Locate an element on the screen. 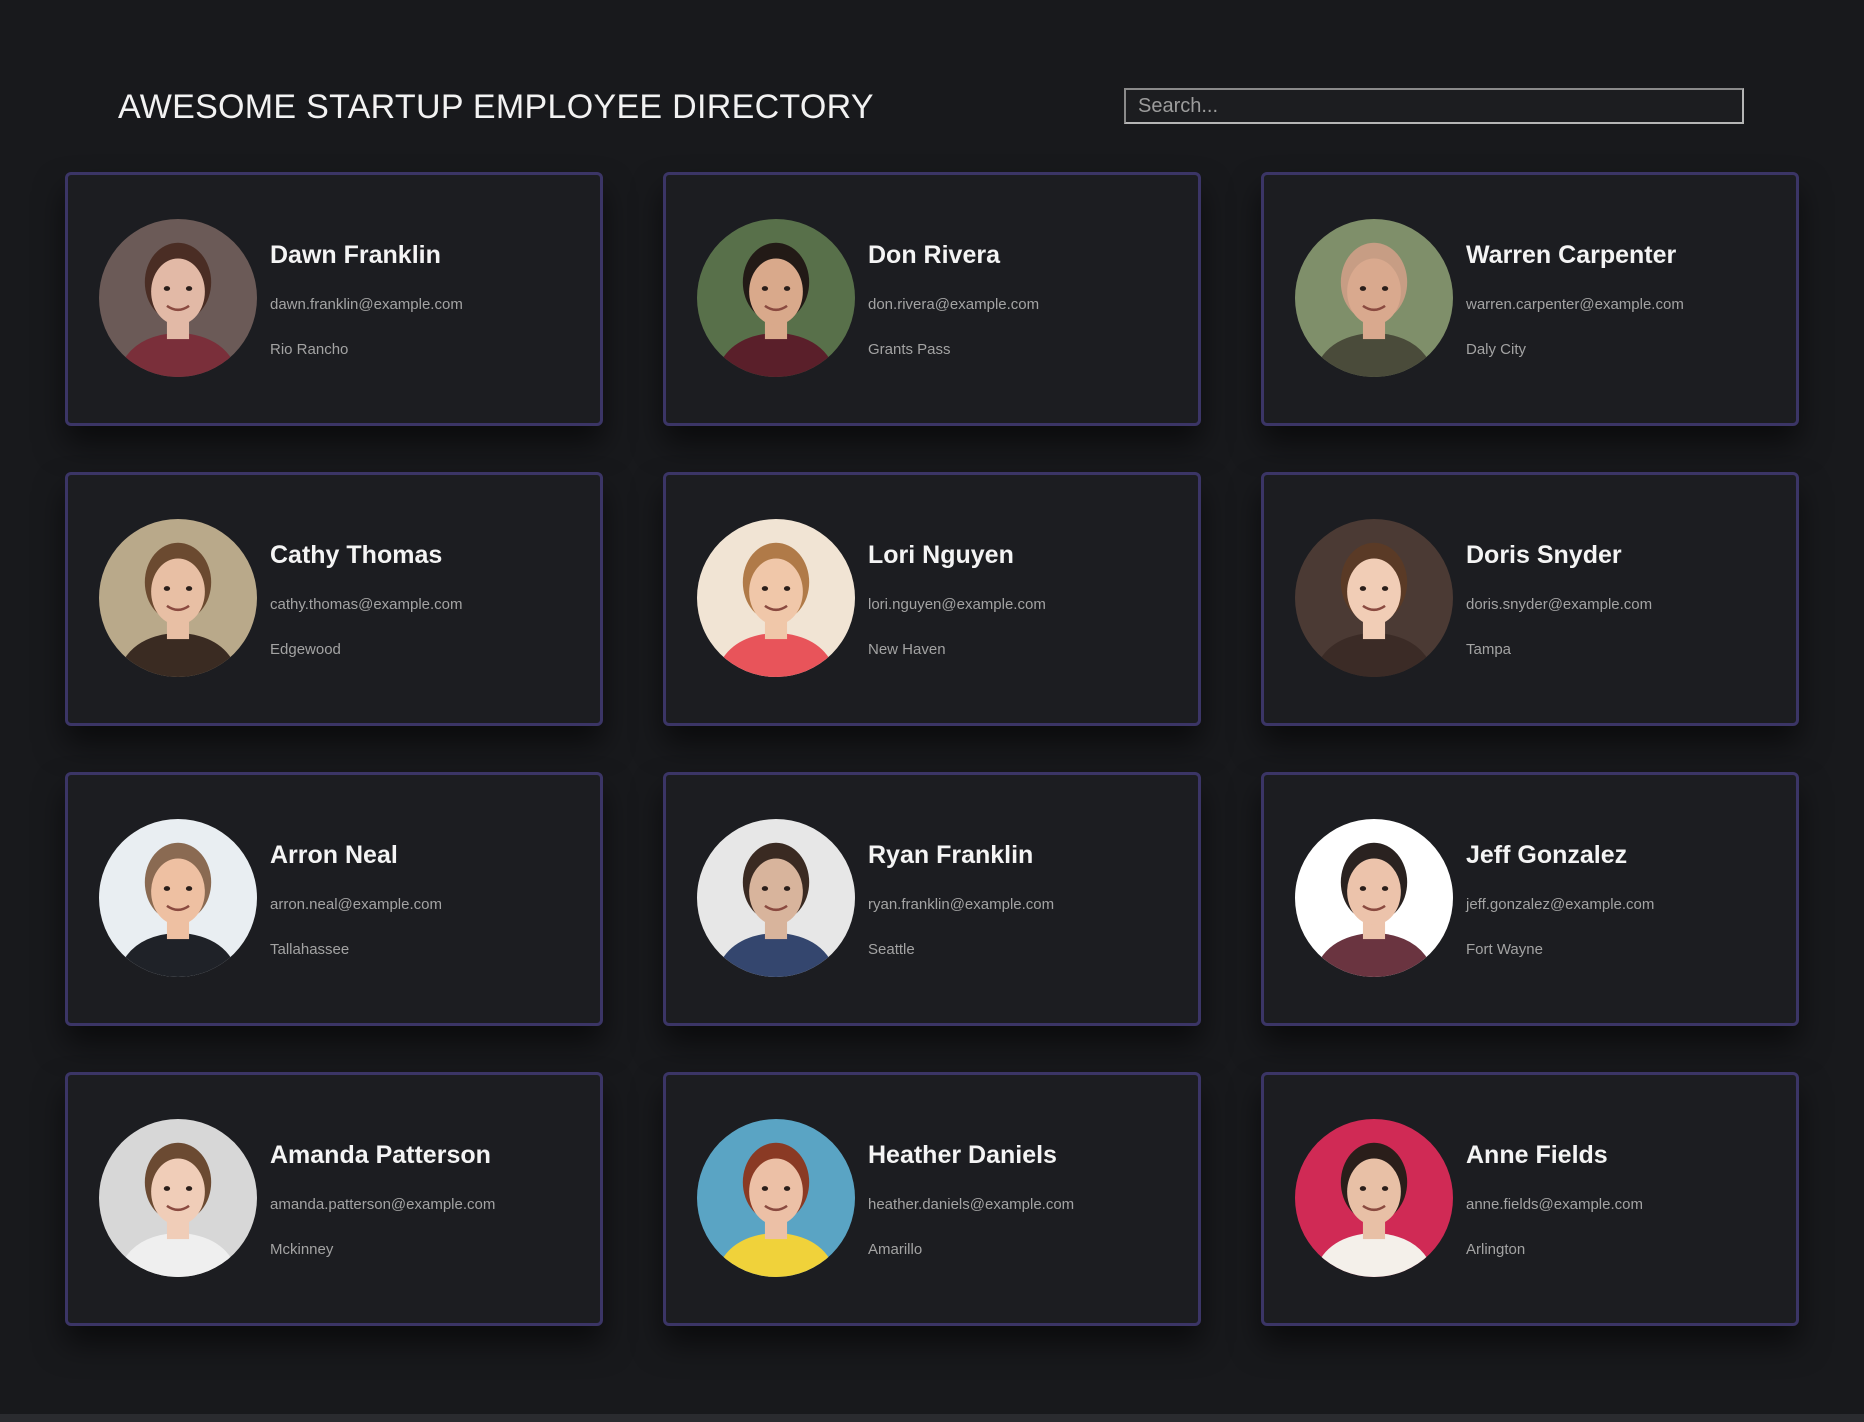 This screenshot has width=1864, height=1422. employee-name: Anne Fields is located at coordinates (1537, 1155).